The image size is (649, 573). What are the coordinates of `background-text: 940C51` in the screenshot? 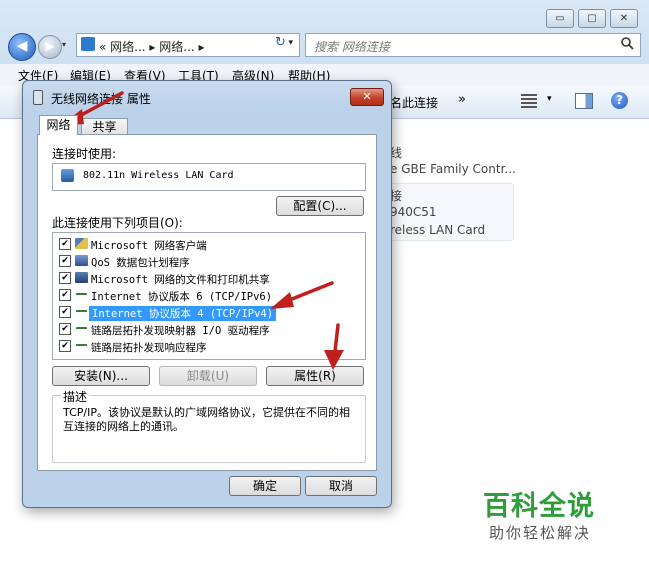 It's located at (413, 212).